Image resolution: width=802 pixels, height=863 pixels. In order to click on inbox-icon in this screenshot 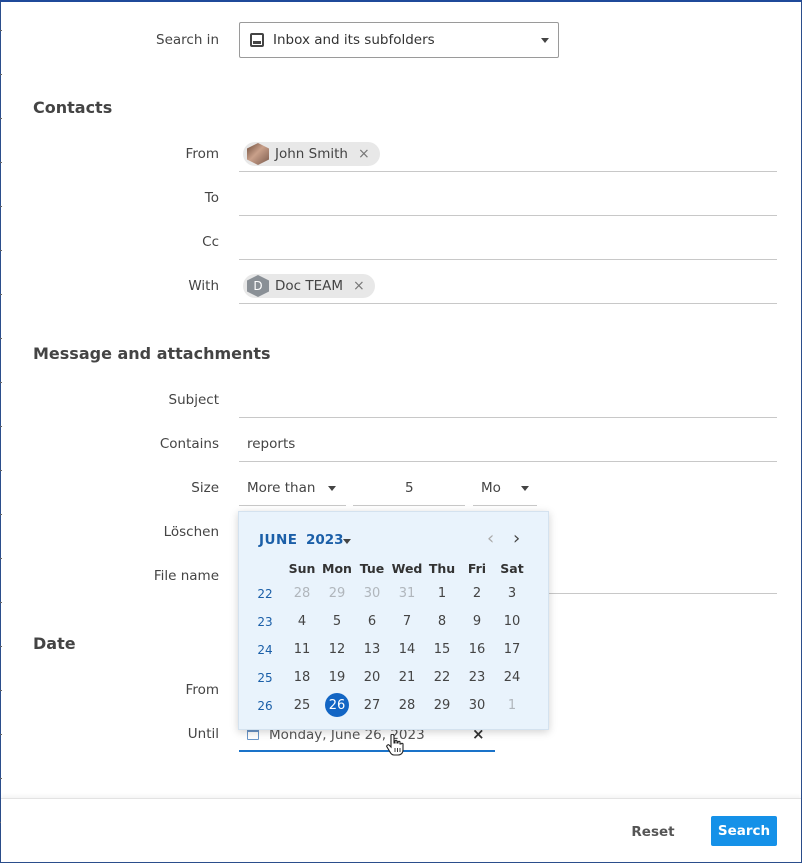, I will do `click(257, 40)`.